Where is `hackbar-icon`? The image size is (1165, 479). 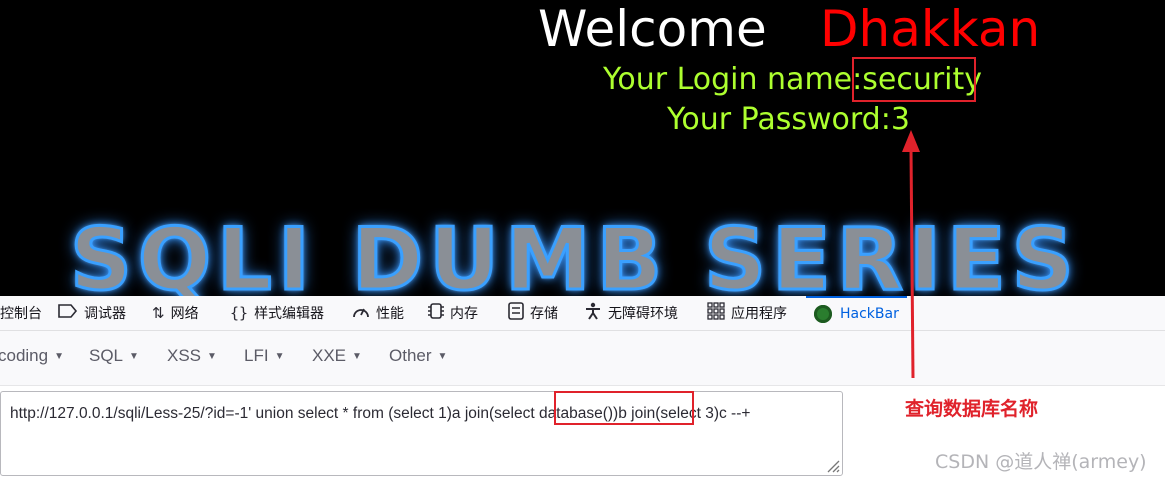
hackbar-icon is located at coordinates (823, 314).